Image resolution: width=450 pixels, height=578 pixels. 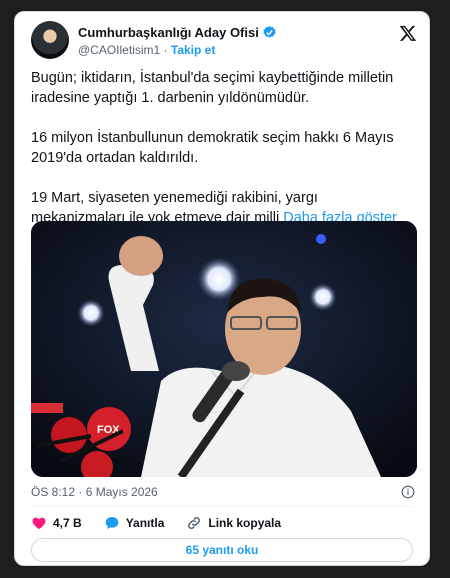 I want to click on like-button: 4,7 B, so click(x=56, y=523).